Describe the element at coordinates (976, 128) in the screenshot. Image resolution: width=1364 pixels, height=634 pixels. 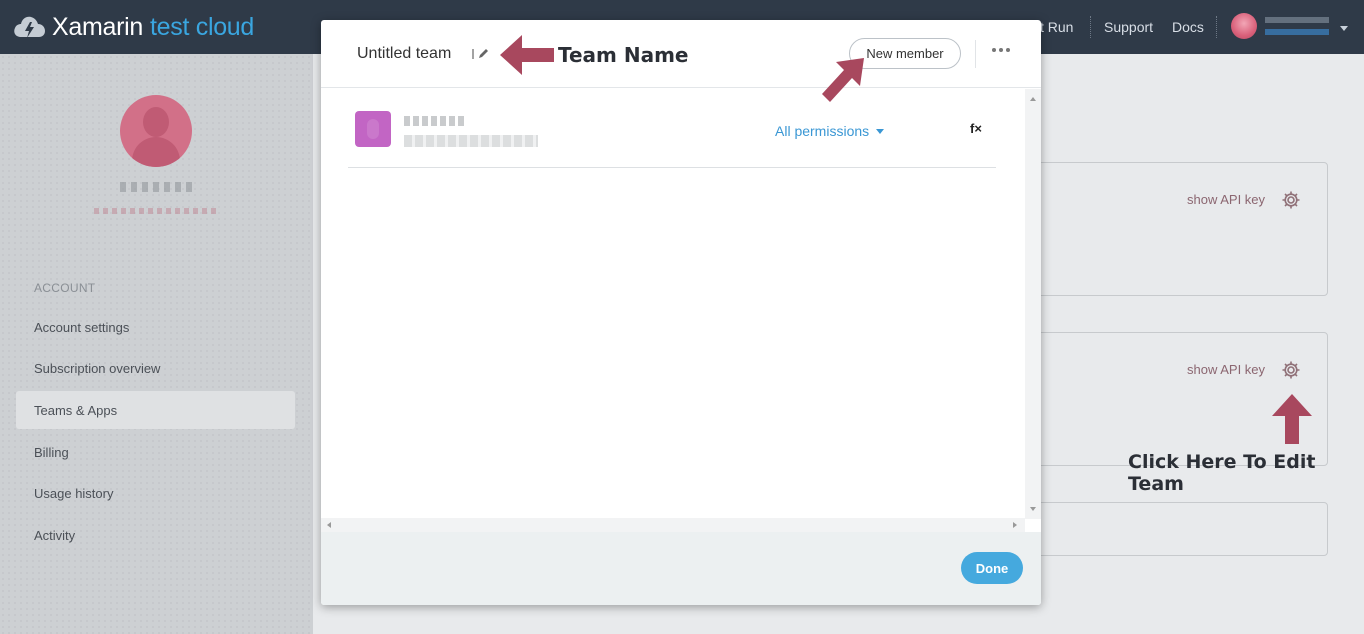
I see `remove-member-icon: f×` at that location.